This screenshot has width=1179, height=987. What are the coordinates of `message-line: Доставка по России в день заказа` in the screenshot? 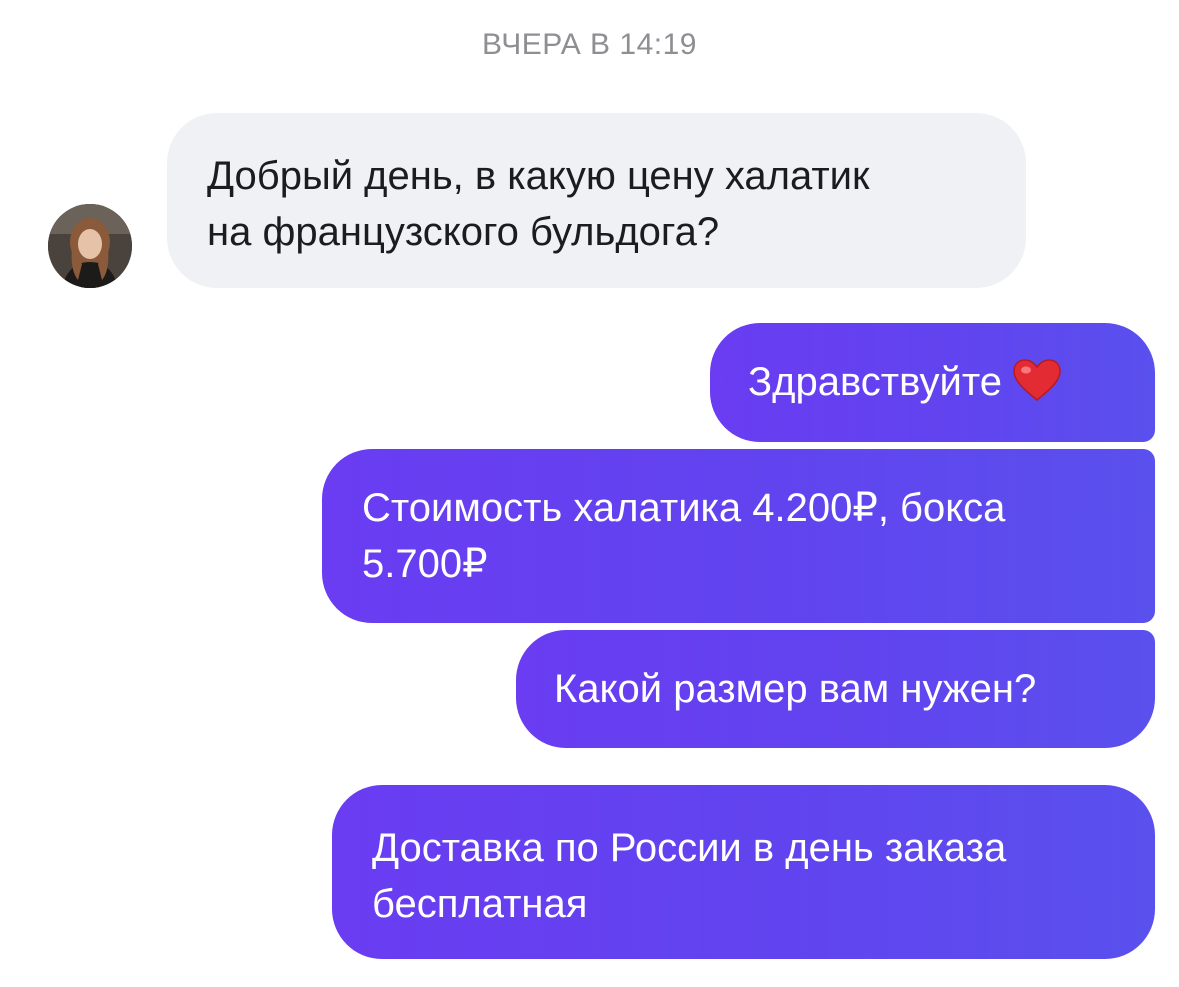 It's located at (689, 848).